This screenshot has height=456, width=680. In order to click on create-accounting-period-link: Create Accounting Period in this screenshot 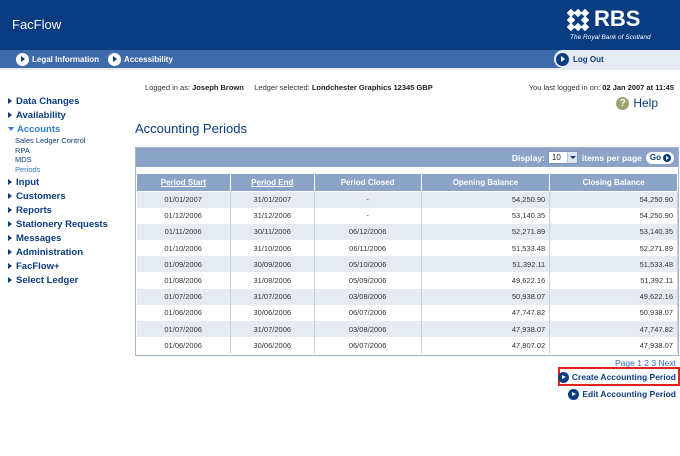, I will do `click(616, 377)`.